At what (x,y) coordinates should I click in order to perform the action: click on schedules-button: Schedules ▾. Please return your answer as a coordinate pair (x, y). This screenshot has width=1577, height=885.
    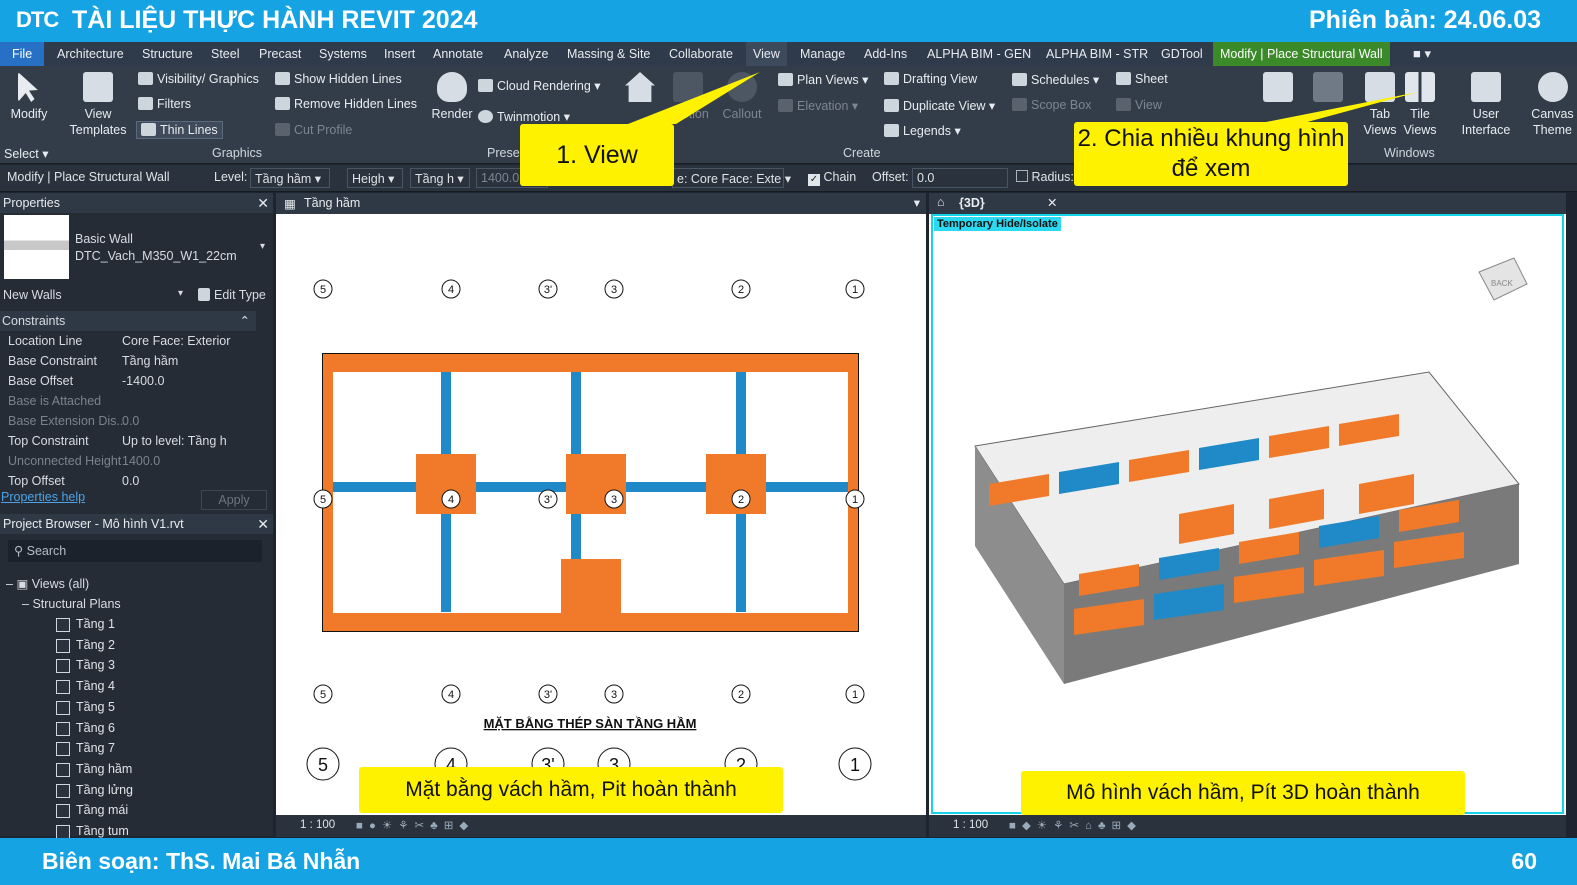
    Looking at the image, I should click on (1055, 79).